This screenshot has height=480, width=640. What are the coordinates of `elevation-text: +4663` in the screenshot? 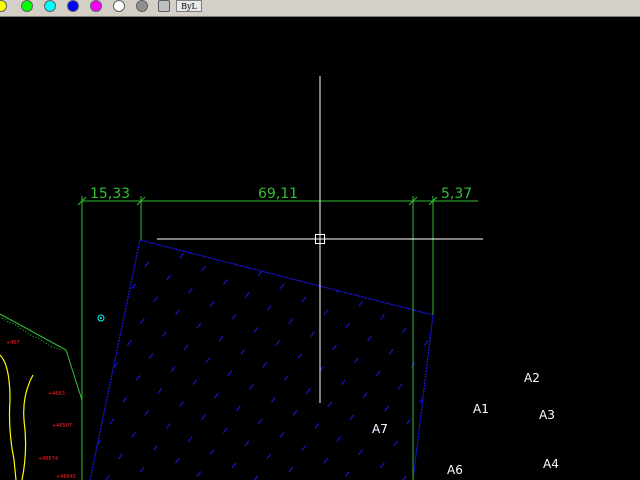 It's located at (56, 394).